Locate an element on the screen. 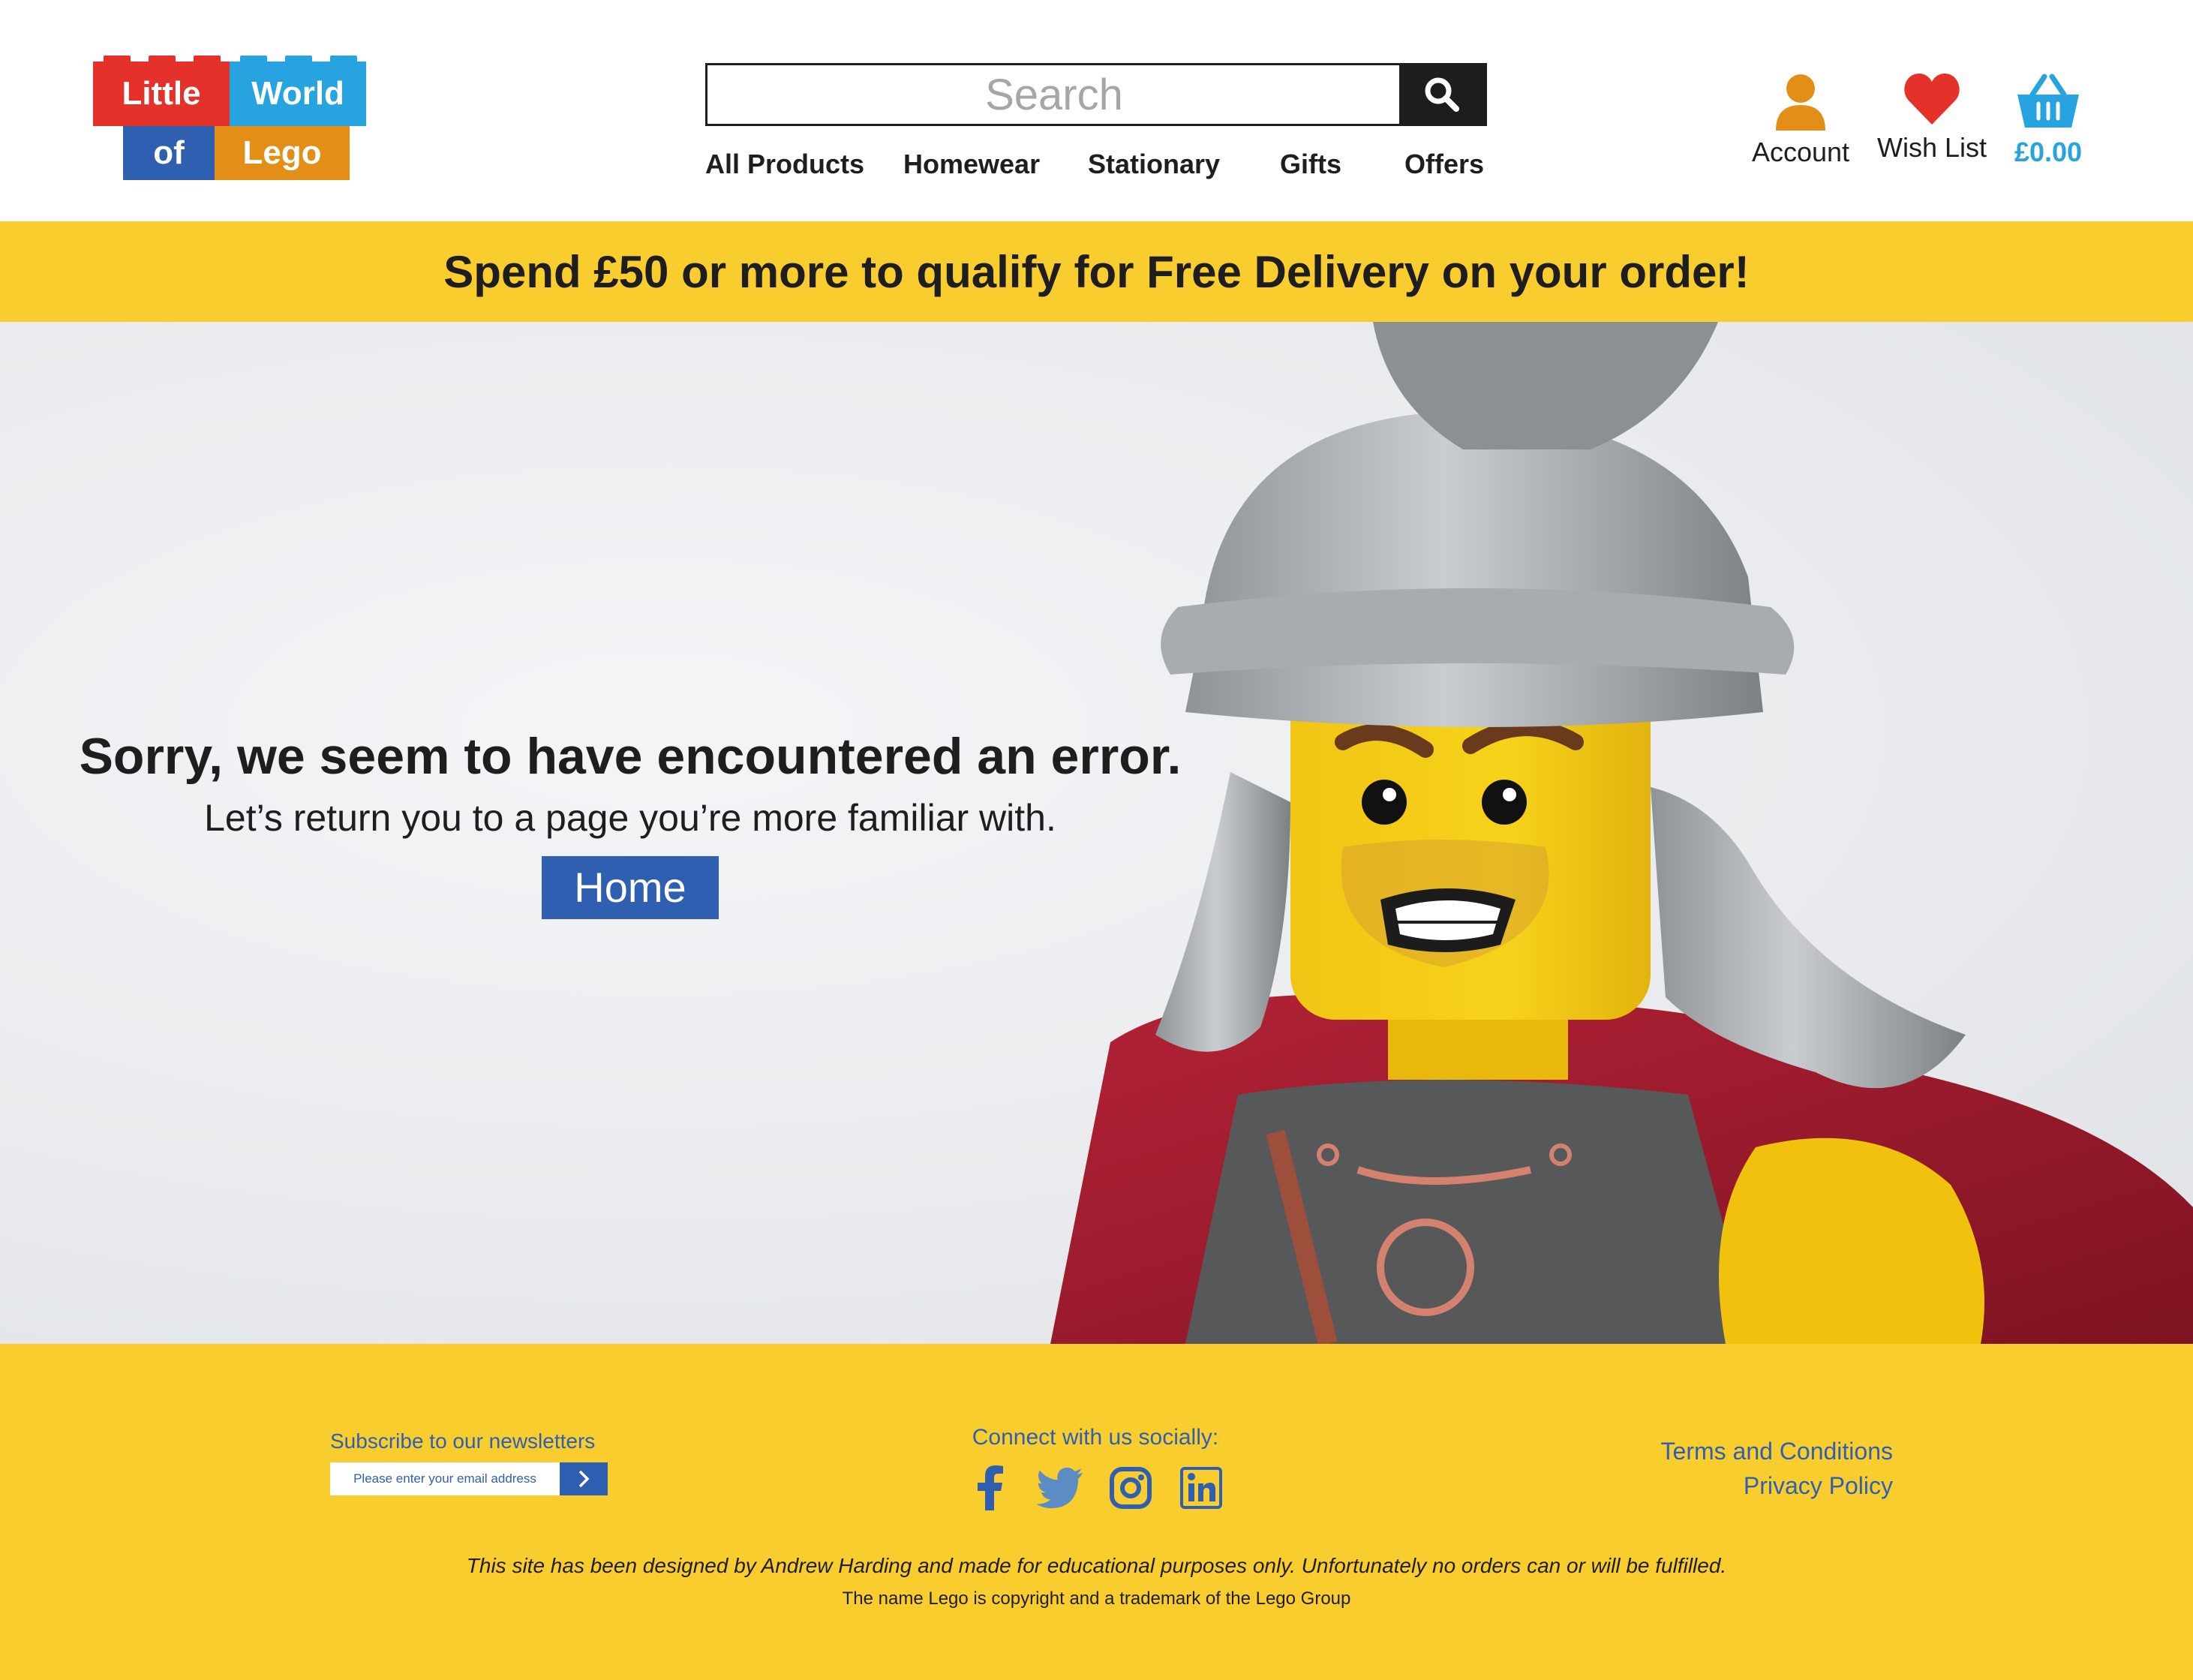 The width and height of the screenshot is (2193, 1680). account-icon is located at coordinates (1800, 102).